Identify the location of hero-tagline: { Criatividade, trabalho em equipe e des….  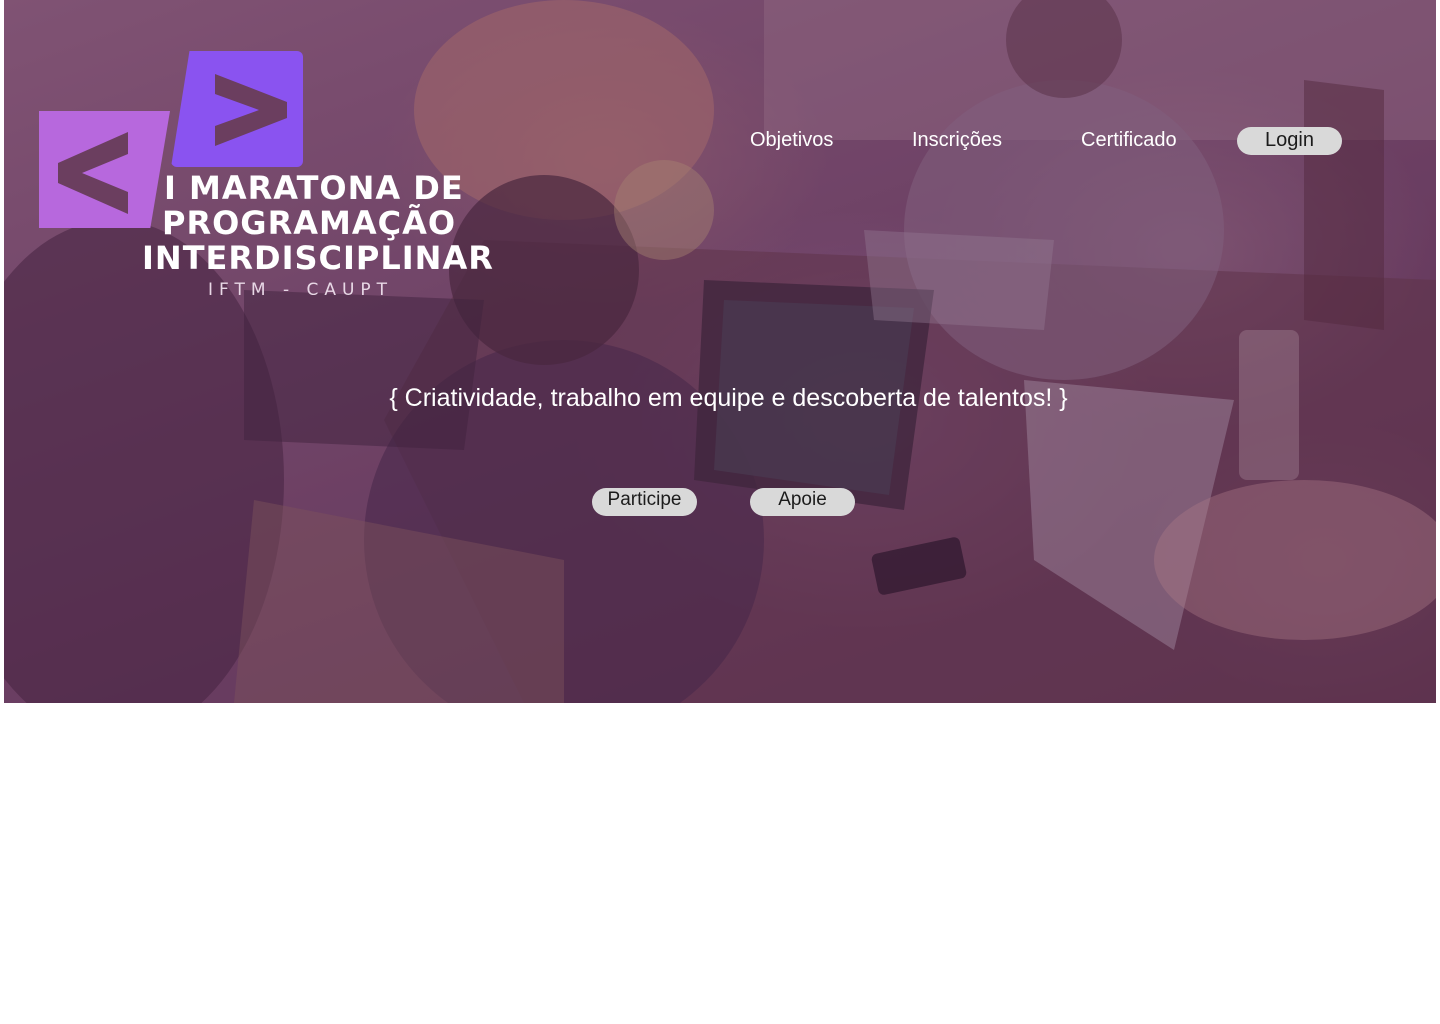
(728, 398).